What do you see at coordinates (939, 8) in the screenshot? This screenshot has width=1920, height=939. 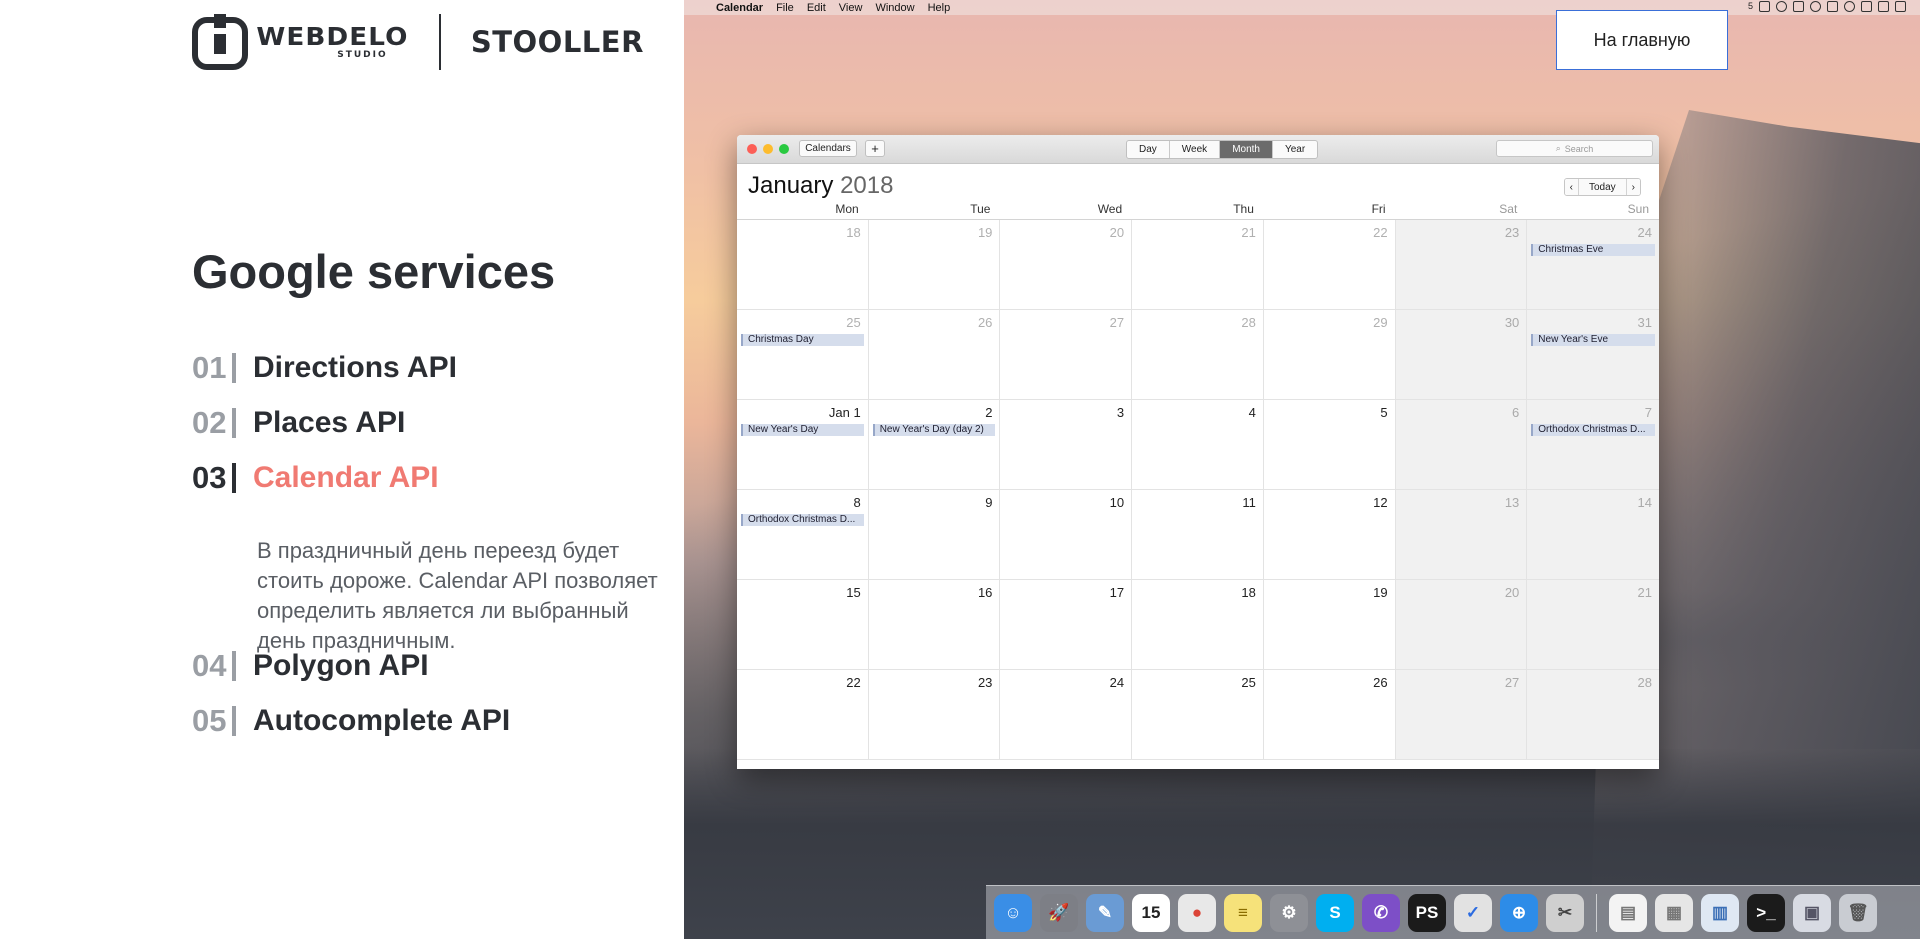 I see `menu-help: Help` at bounding box center [939, 8].